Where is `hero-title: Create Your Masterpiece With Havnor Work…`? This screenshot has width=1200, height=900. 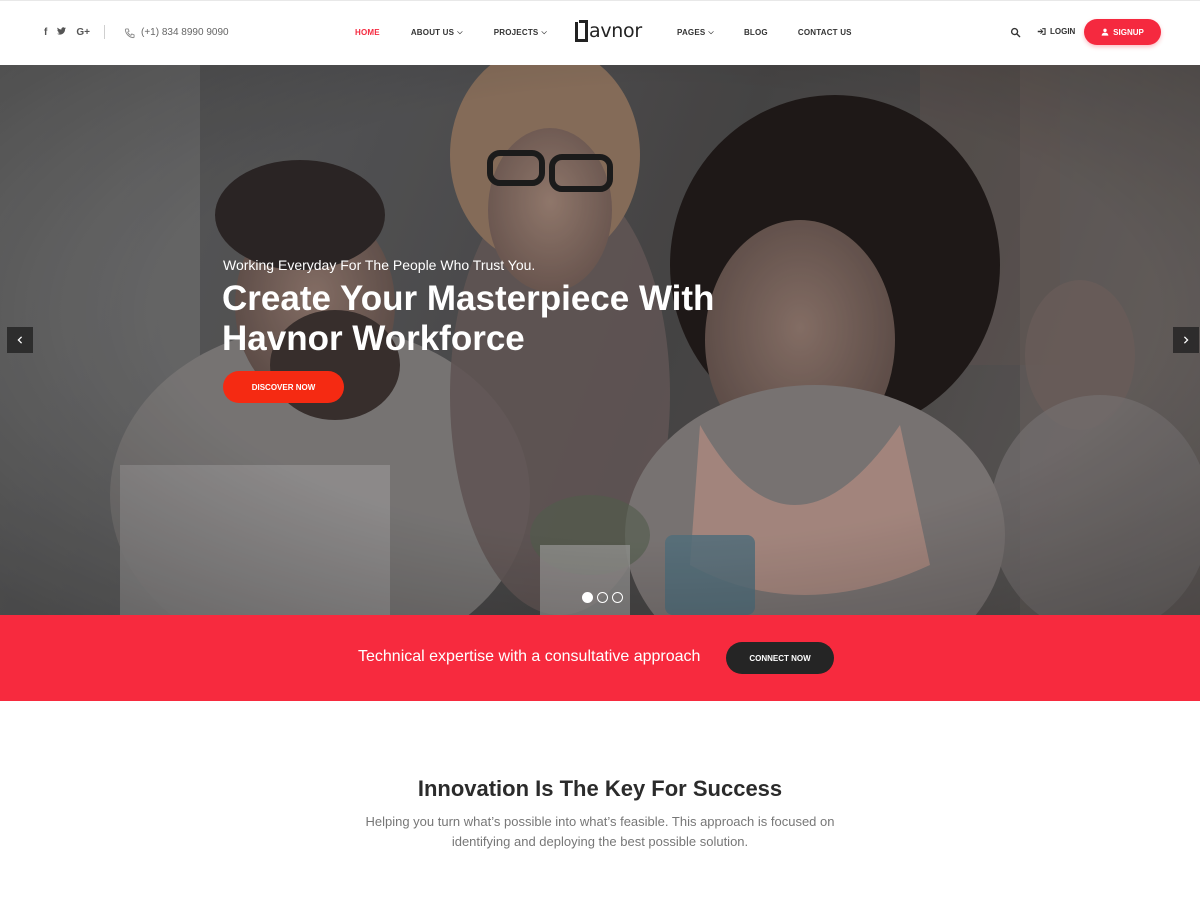
hero-title: Create Your Masterpiece With Havnor Work… is located at coordinates (468, 318).